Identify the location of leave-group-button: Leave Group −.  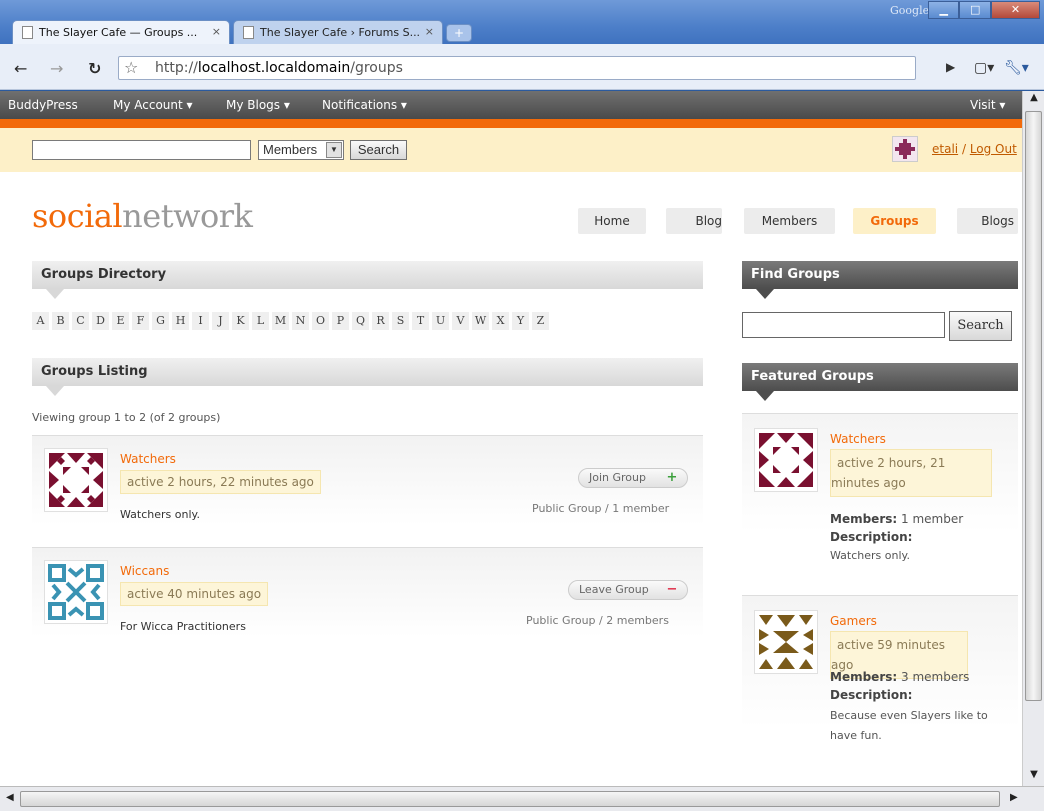
(628, 590).